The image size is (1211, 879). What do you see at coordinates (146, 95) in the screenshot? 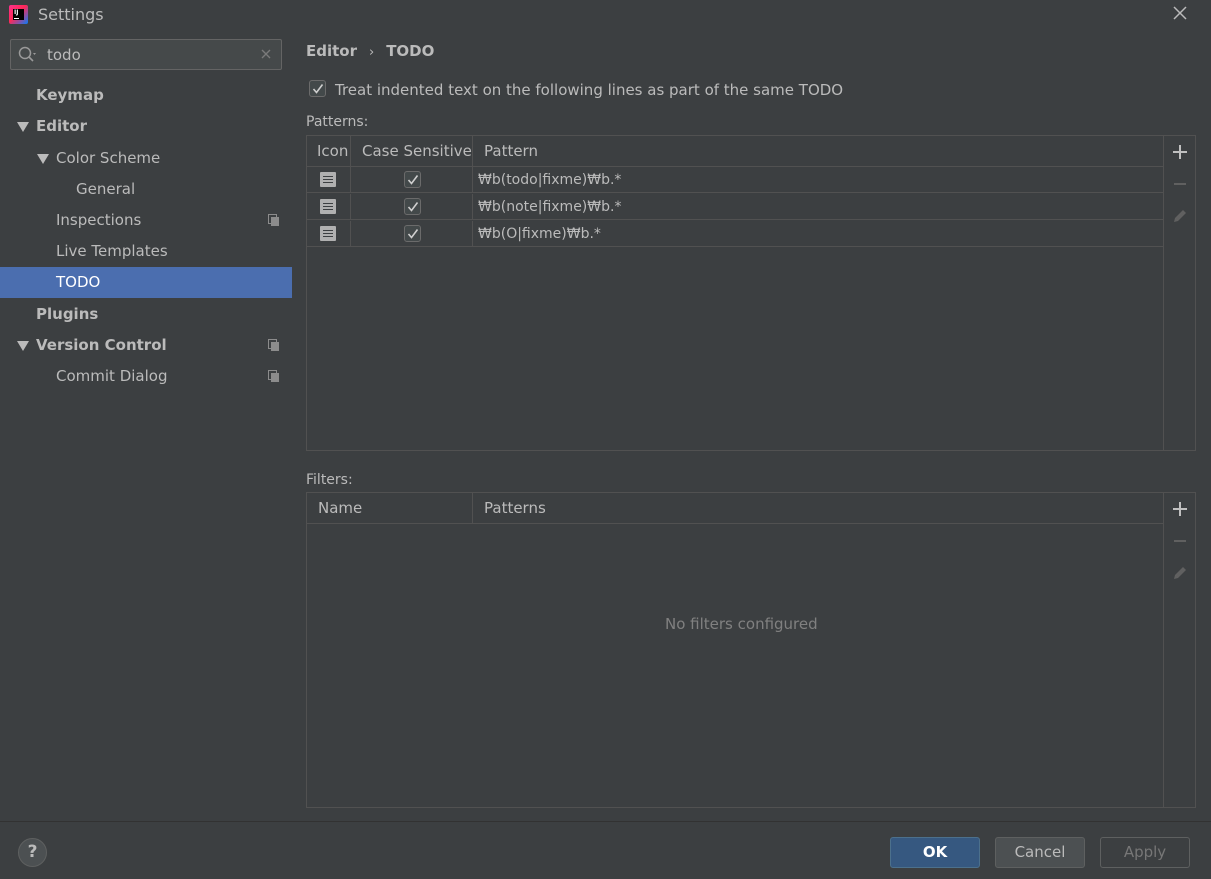
I see `sidebar-item-keymap: Keymap` at bounding box center [146, 95].